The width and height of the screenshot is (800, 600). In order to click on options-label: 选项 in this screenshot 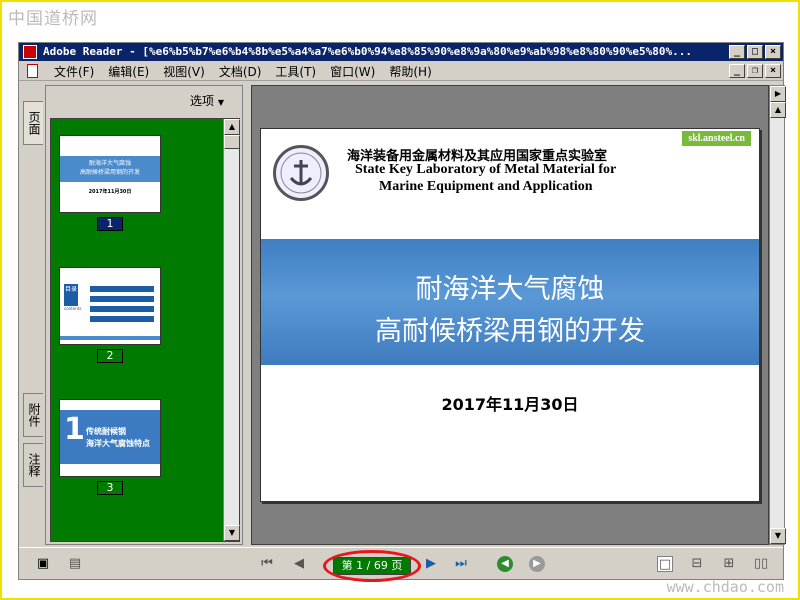, I will do `click(202, 101)`.